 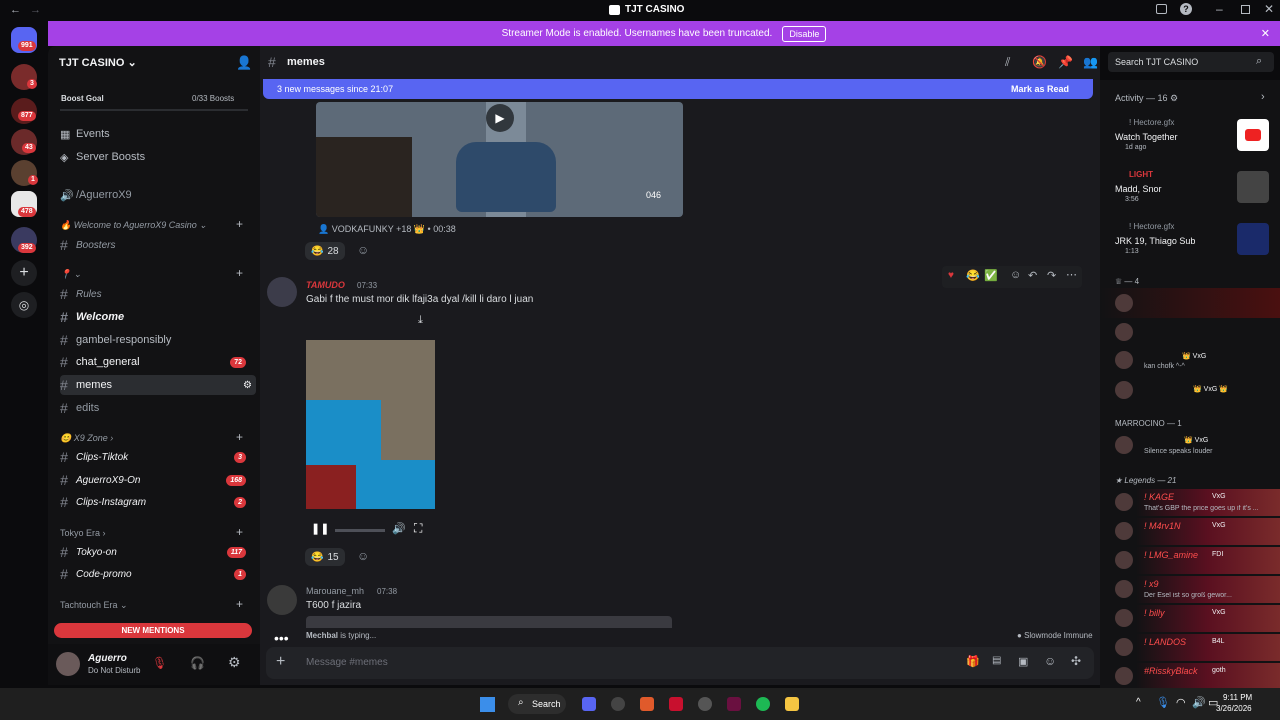 I want to click on heart-react-icon: ♥, so click(x=951, y=275).